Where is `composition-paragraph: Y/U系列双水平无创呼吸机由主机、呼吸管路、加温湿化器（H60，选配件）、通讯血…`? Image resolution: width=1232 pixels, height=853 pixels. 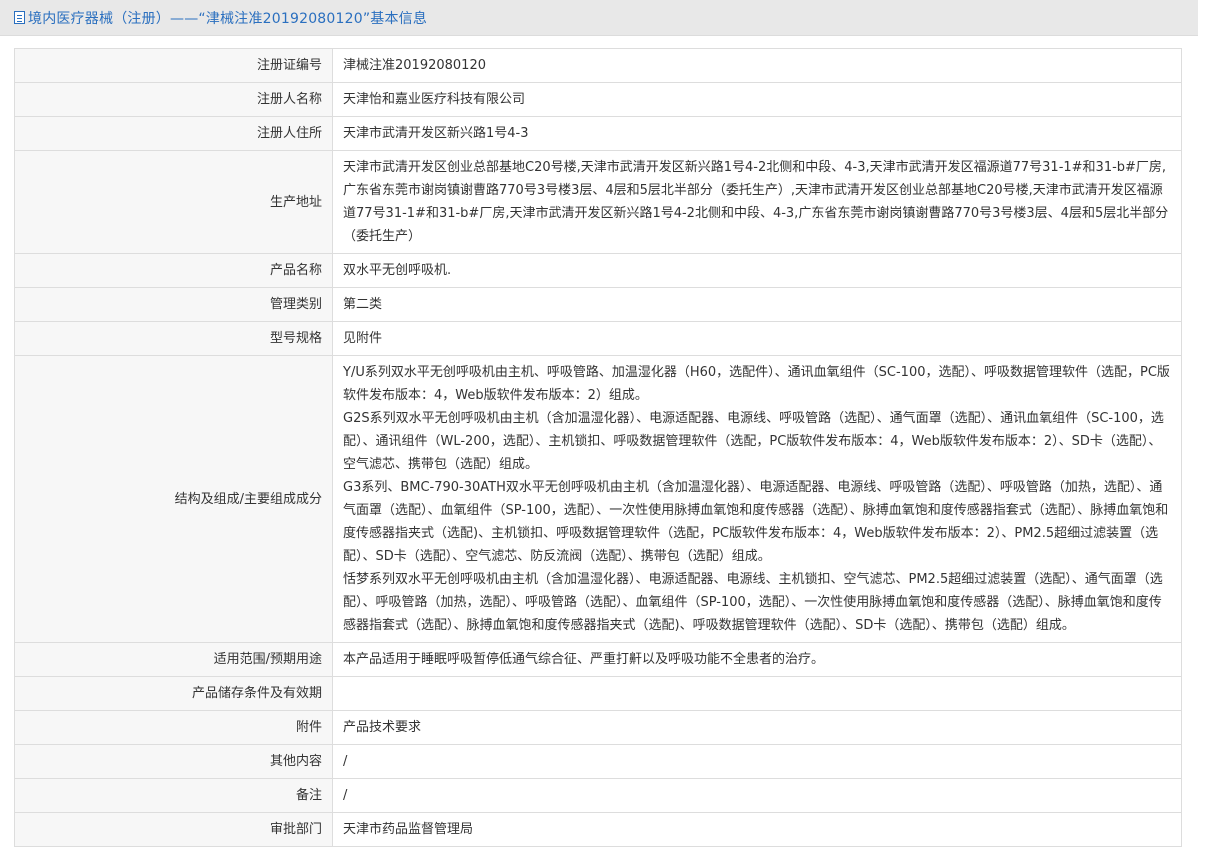 composition-paragraph: Y/U系列双水平无创呼吸机由主机、呼吸管路、加温湿化器（H60，选配件）、通讯血… is located at coordinates (756, 384).